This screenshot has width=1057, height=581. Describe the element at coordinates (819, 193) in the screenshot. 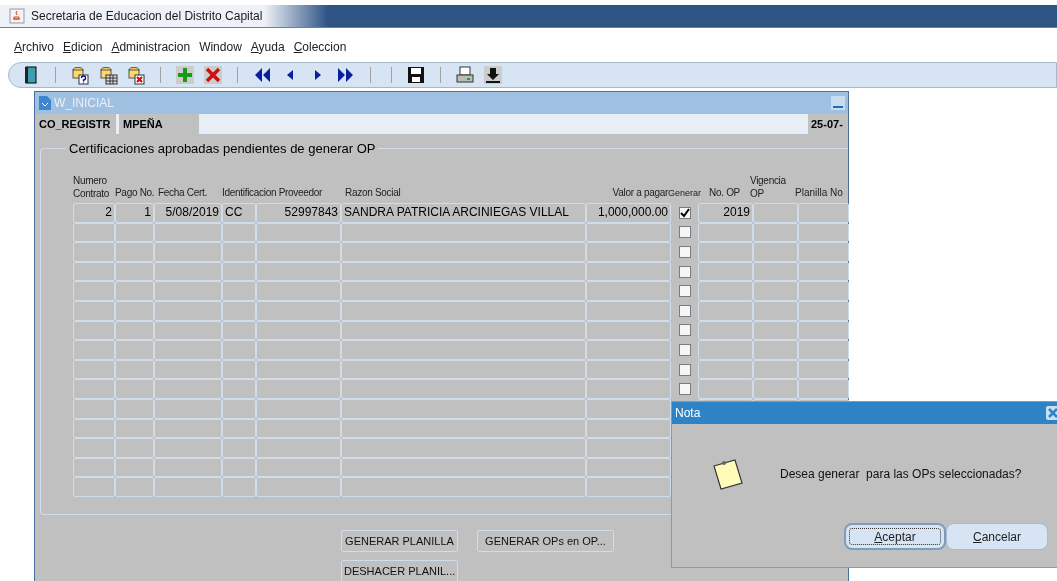

I see `column-header: Planilla No` at that location.